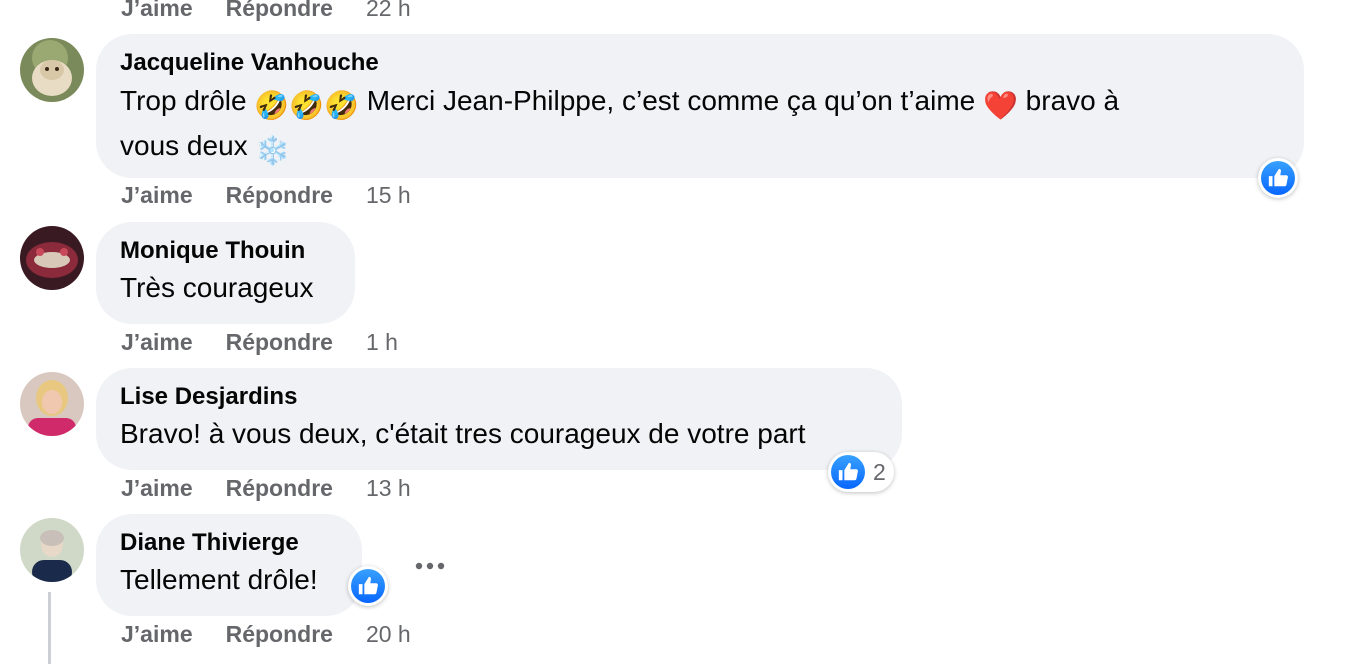 Image resolution: width=1358 pixels, height=664 pixels. What do you see at coordinates (700, 63) in the screenshot?
I see `comment-author: Jacqueline Vanhouche` at bounding box center [700, 63].